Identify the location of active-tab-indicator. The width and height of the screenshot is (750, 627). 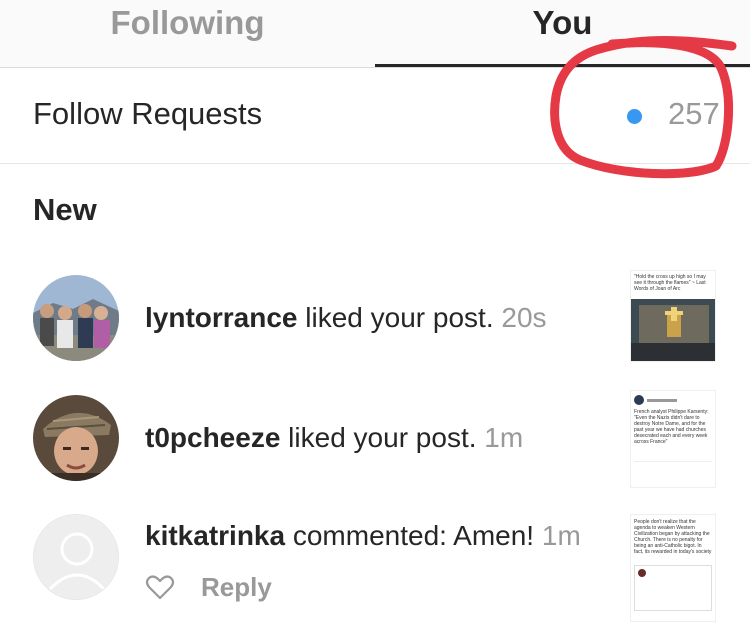
(562, 65).